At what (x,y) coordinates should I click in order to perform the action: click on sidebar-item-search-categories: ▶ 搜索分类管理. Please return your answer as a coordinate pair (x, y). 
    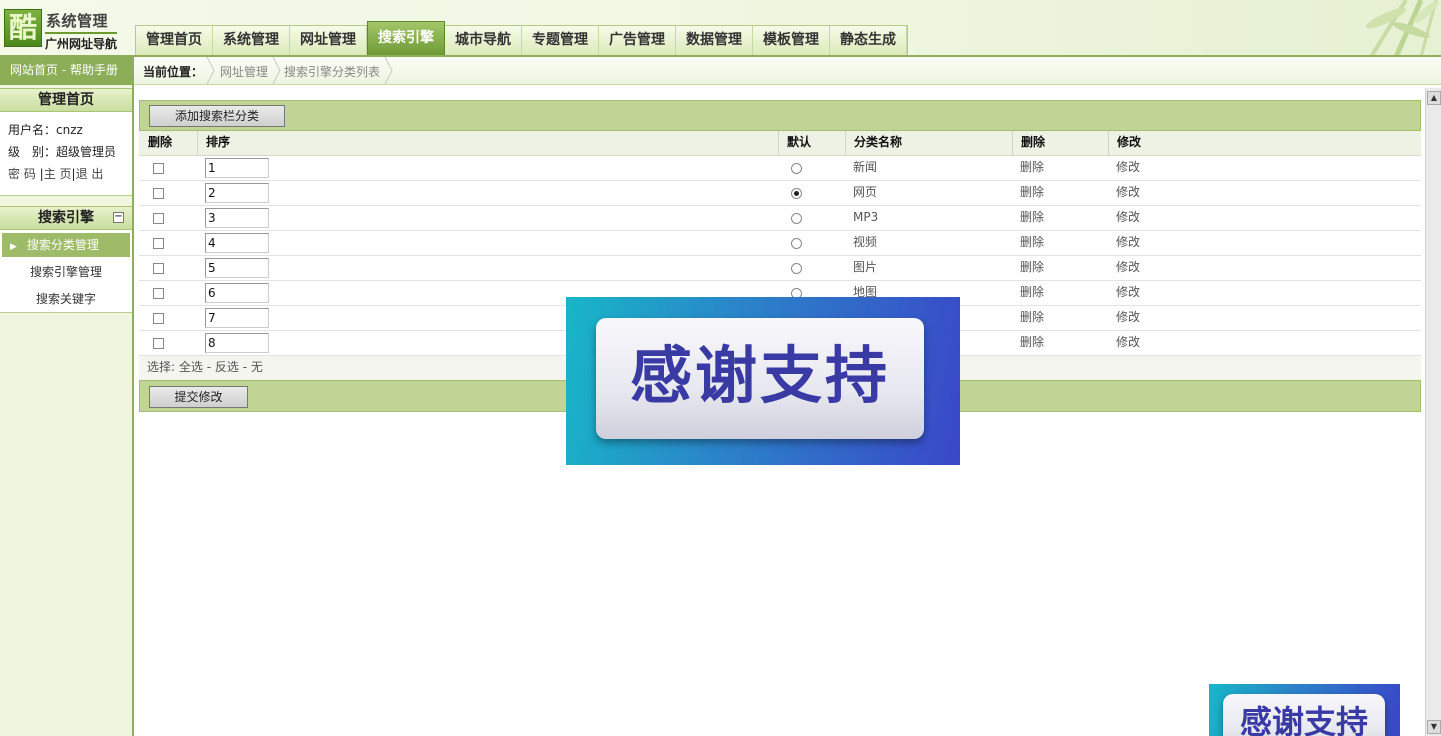
    Looking at the image, I should click on (66, 245).